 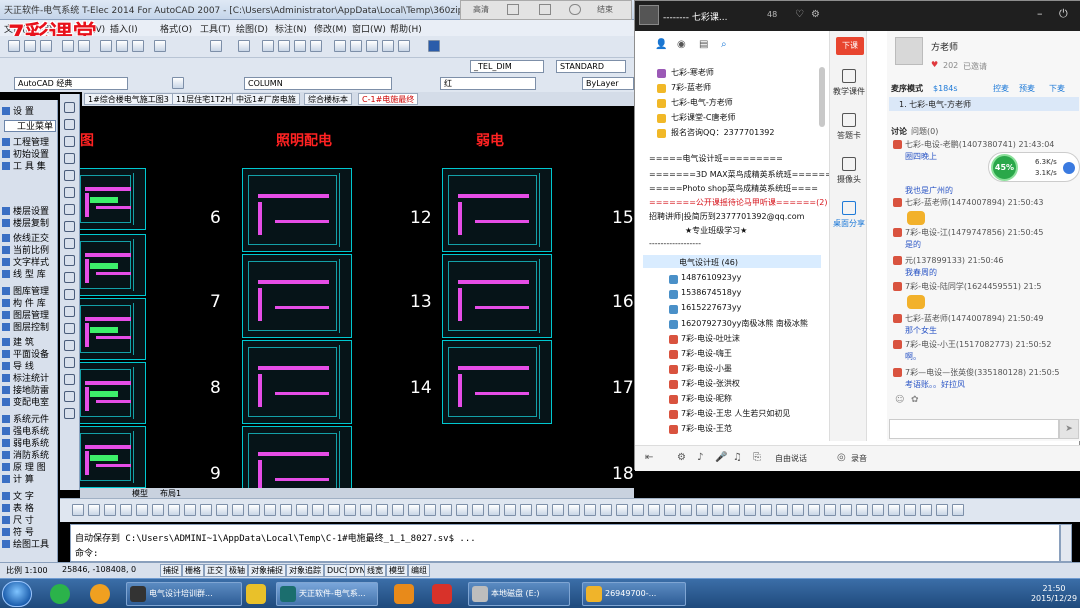 What do you see at coordinates (256, 594) in the screenshot?
I see `pinned-app-icon` at bounding box center [256, 594].